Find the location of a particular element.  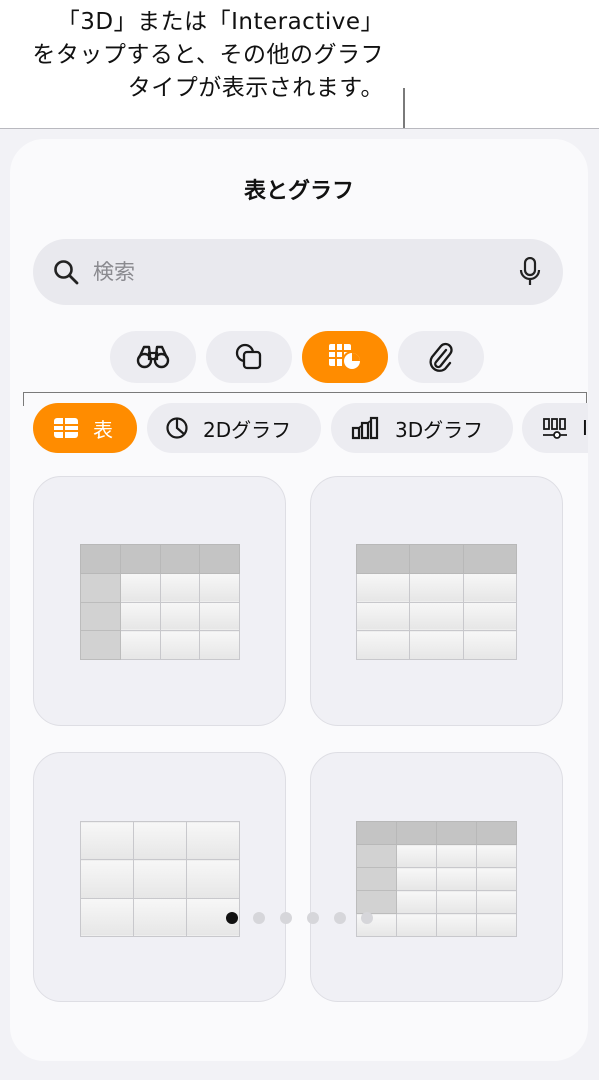

chip-2d-label: 2Dグラフ is located at coordinates (247, 429).